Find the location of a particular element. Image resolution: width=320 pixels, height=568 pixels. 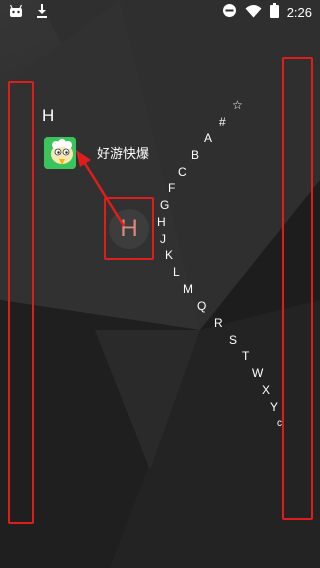

annotation-arrow is located at coordinates (101, 188).